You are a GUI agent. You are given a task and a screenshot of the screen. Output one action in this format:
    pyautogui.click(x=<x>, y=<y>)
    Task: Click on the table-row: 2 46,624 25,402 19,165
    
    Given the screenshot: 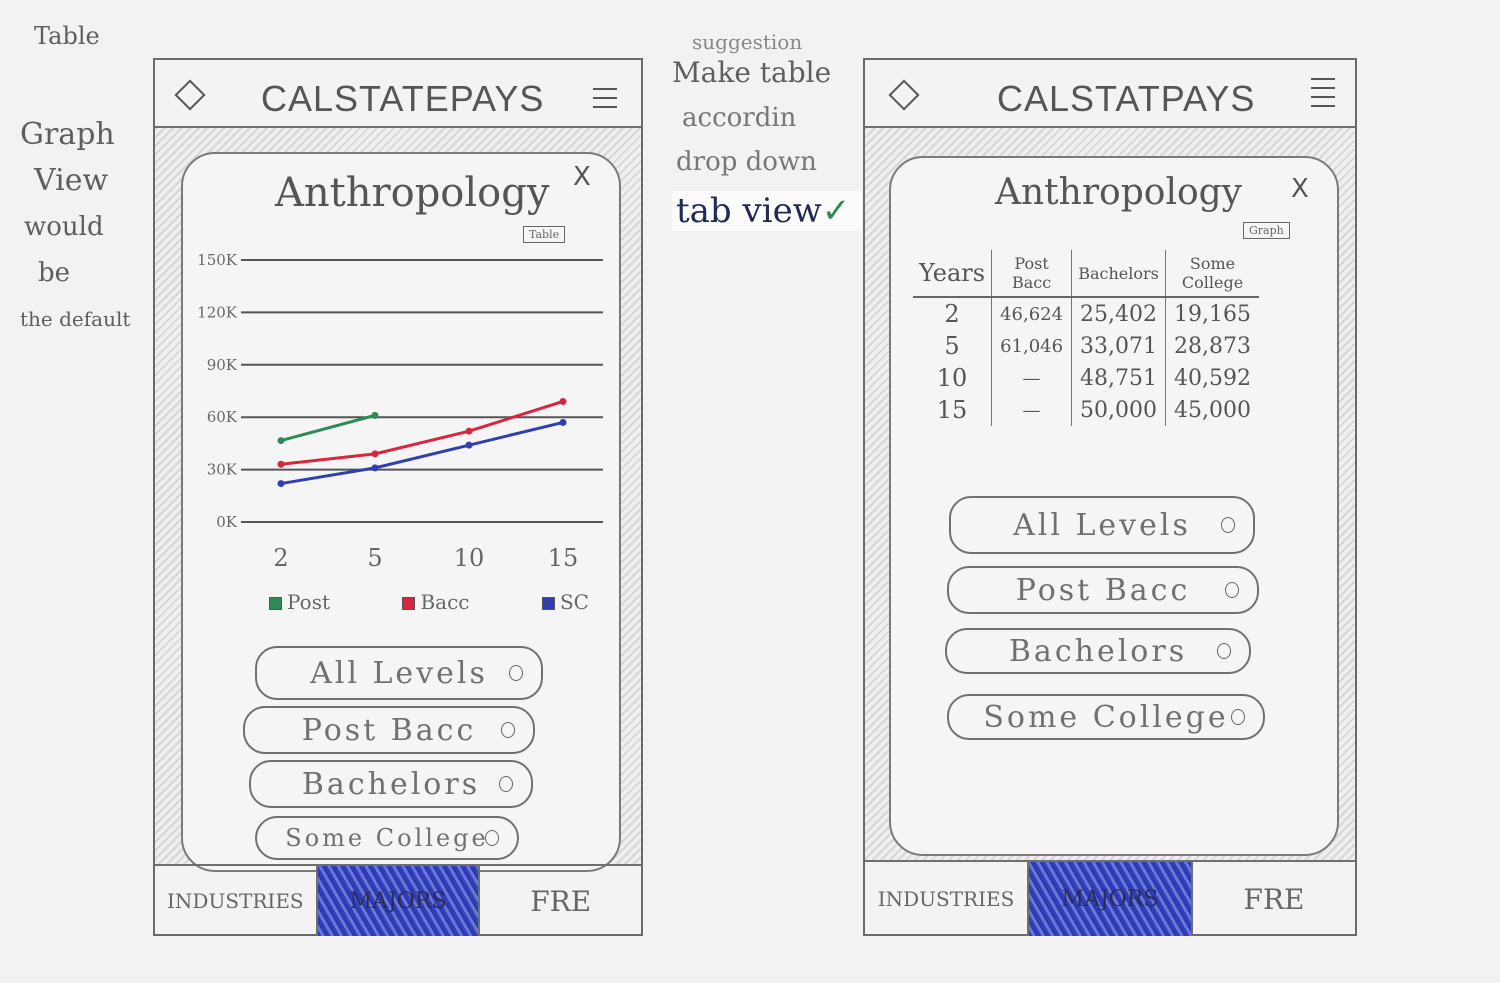 What is the action you would take?
    pyautogui.click(x=1086, y=313)
    